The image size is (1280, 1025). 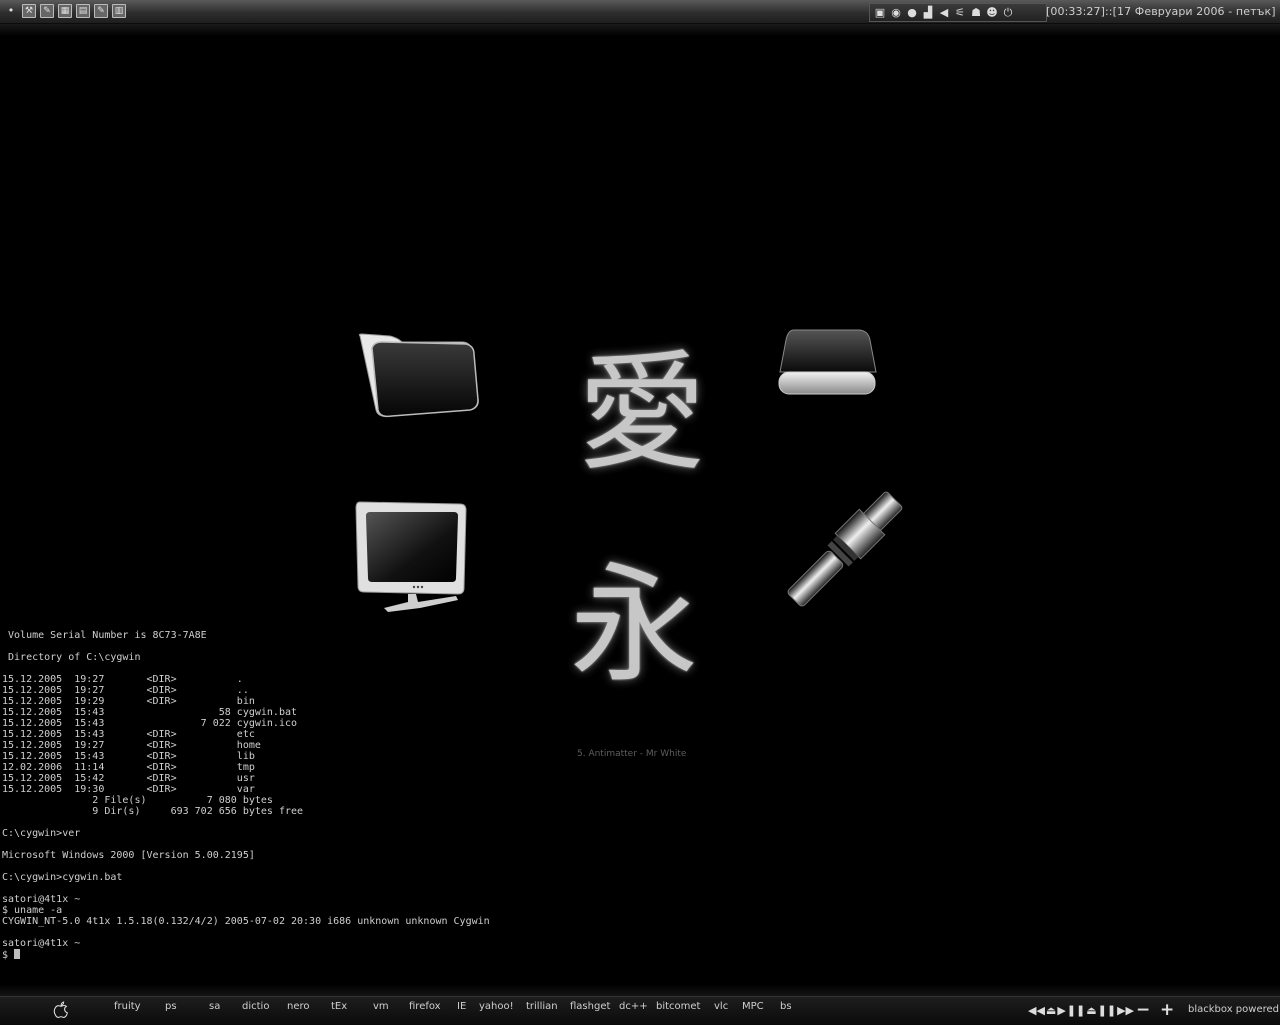 I want to click on kanji-top: 愛, so click(x=642, y=413).